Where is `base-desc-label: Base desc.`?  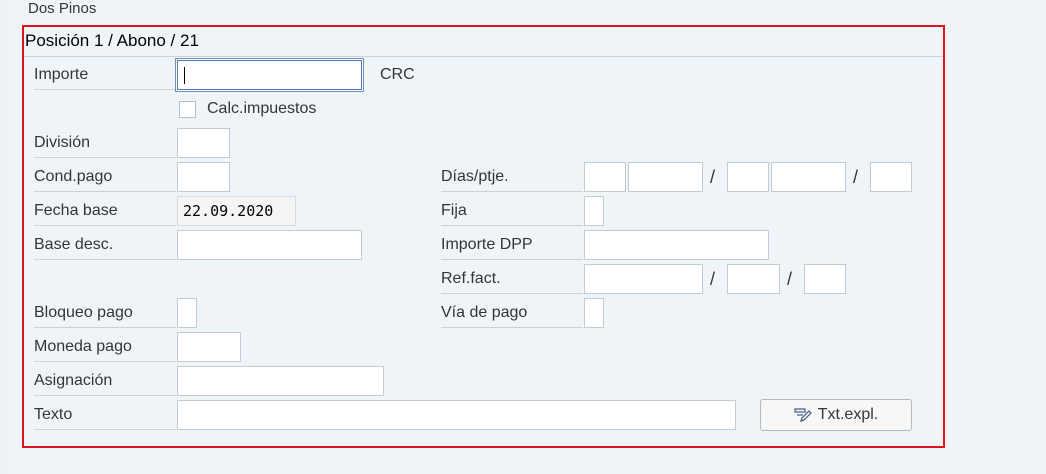
base-desc-label: Base desc. is located at coordinates (105, 245).